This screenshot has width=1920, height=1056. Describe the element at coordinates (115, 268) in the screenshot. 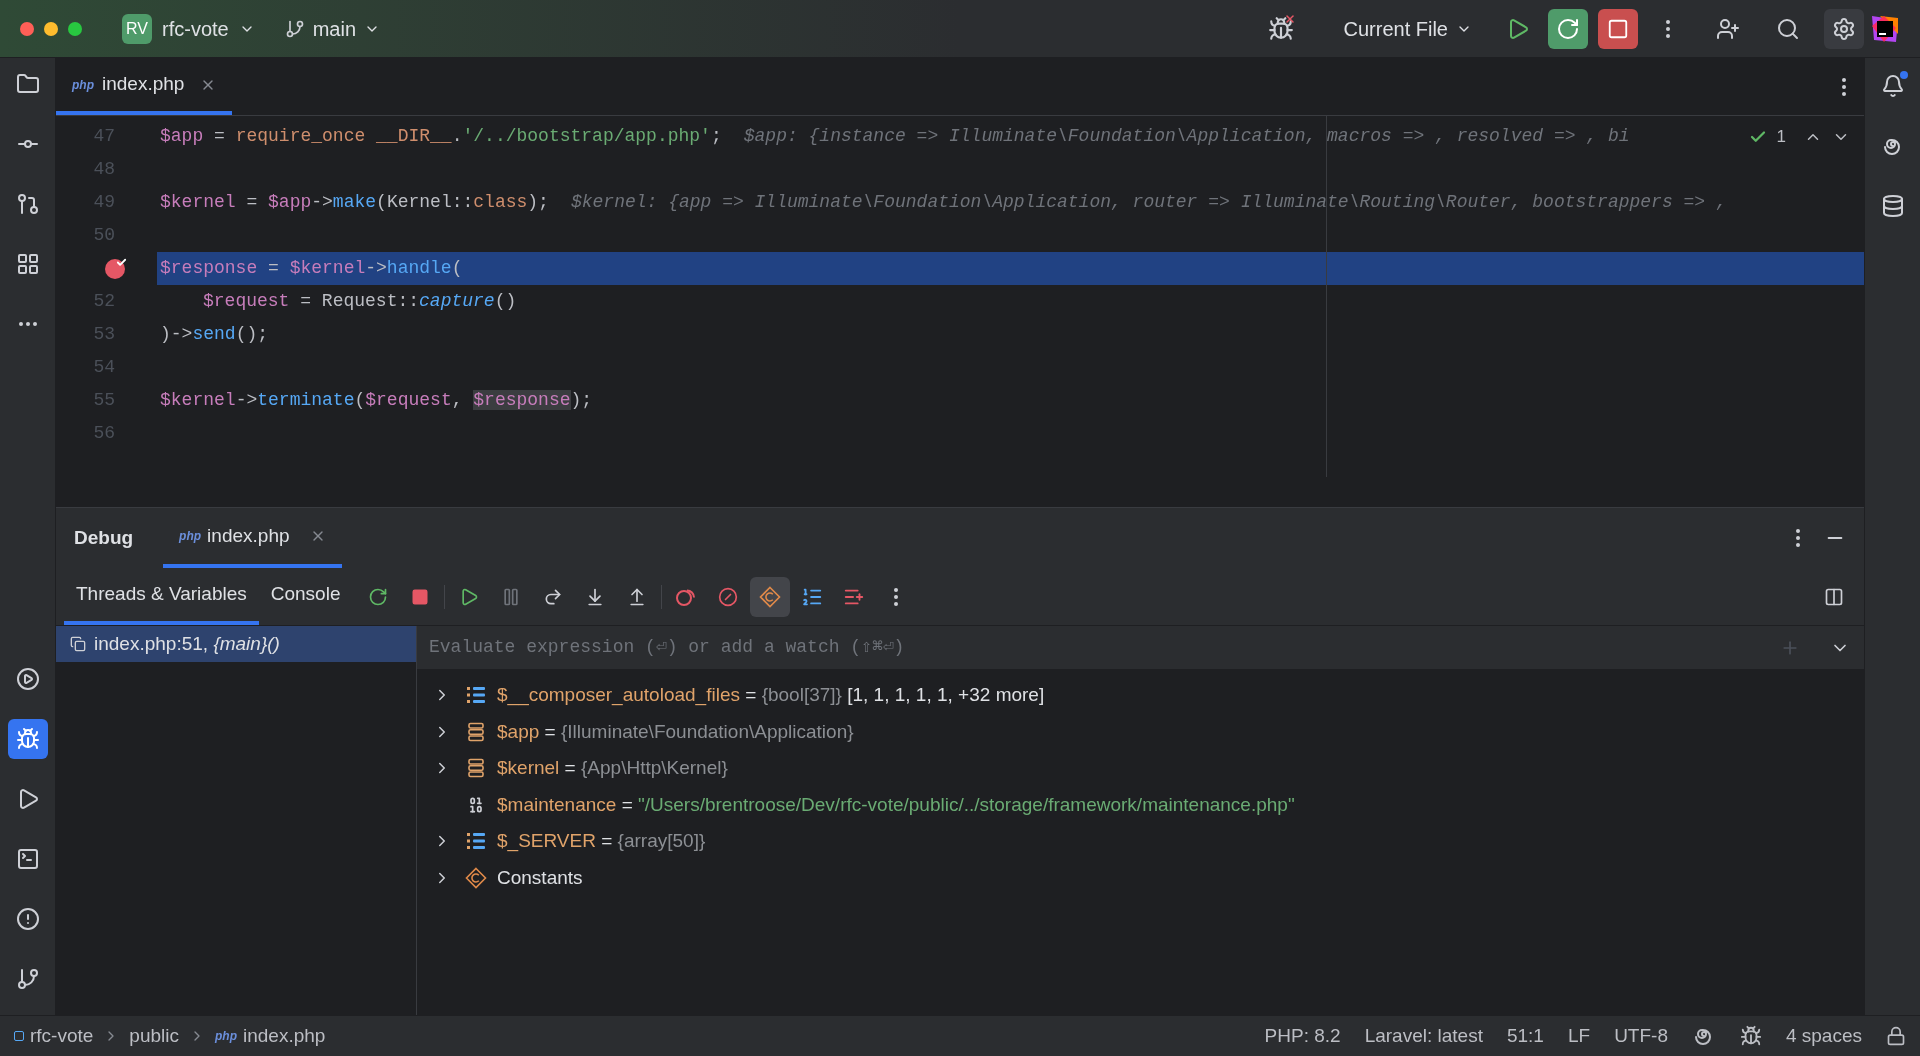

I see `breakpoint-icon` at that location.